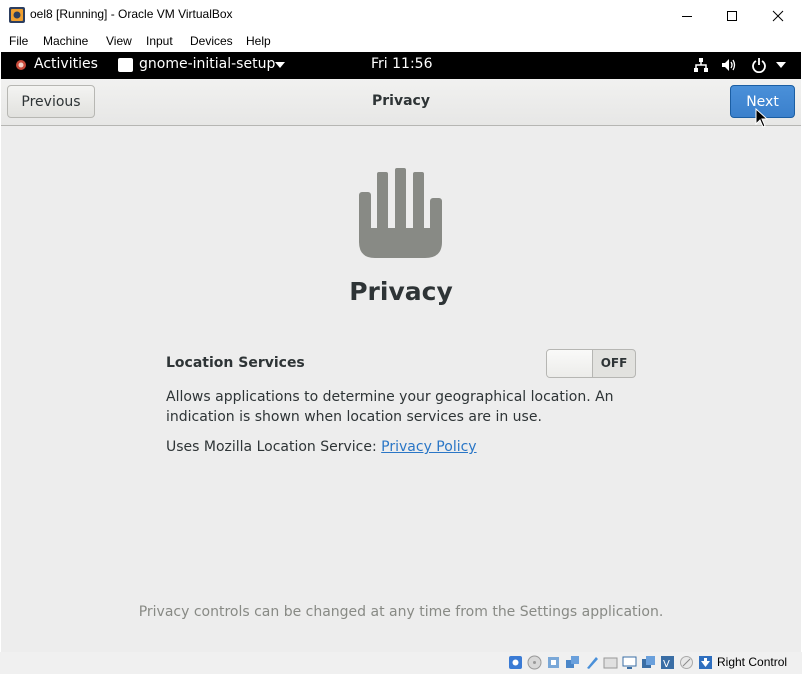  What do you see at coordinates (648, 662) in the screenshot?
I see `capture-icon` at bounding box center [648, 662].